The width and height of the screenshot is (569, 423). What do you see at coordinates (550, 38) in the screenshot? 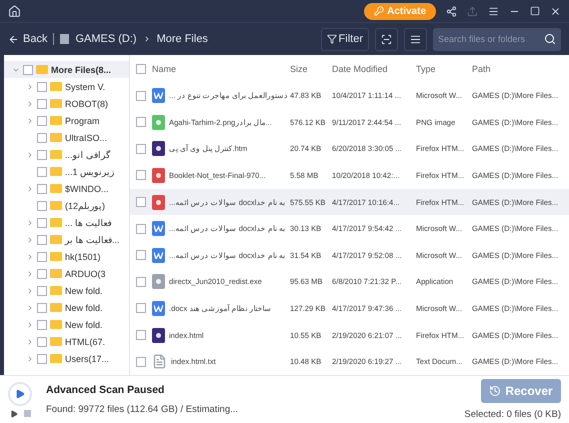
I see `search-icon` at bounding box center [550, 38].